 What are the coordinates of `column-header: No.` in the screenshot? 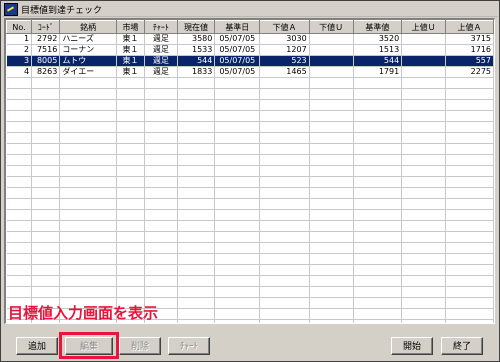 It's located at (19, 27).